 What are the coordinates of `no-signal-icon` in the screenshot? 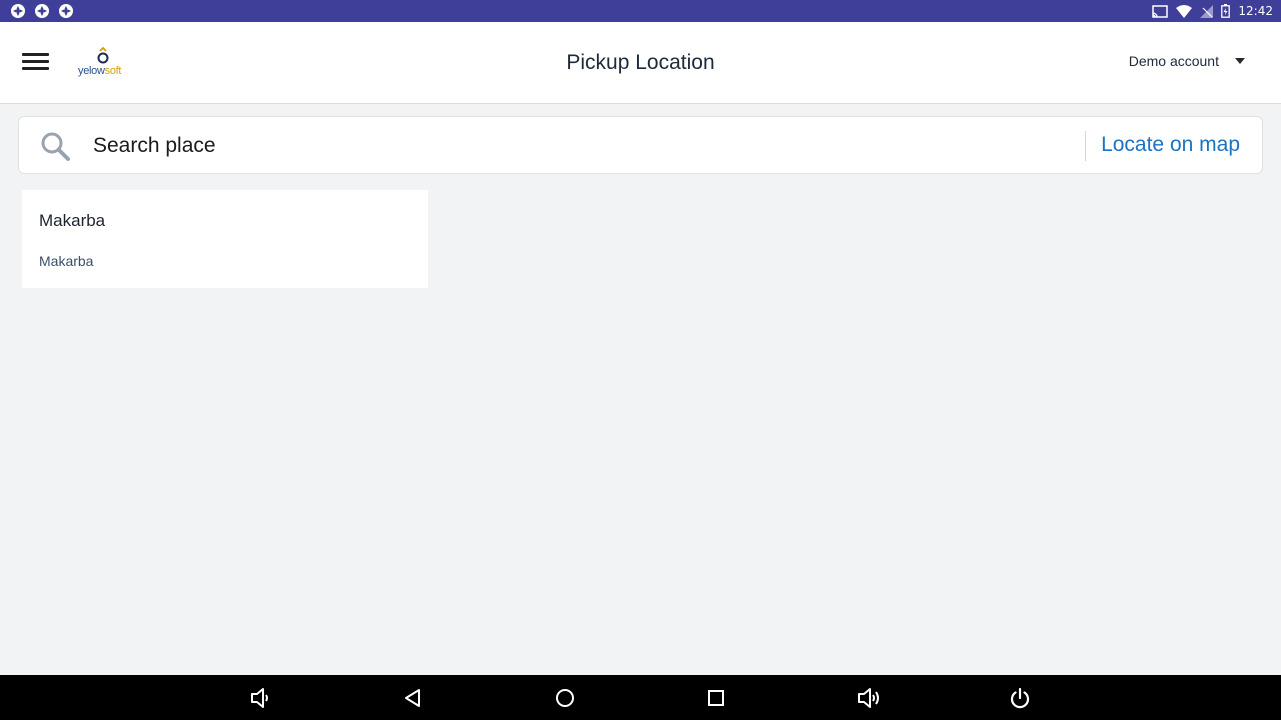 It's located at (1207, 11).